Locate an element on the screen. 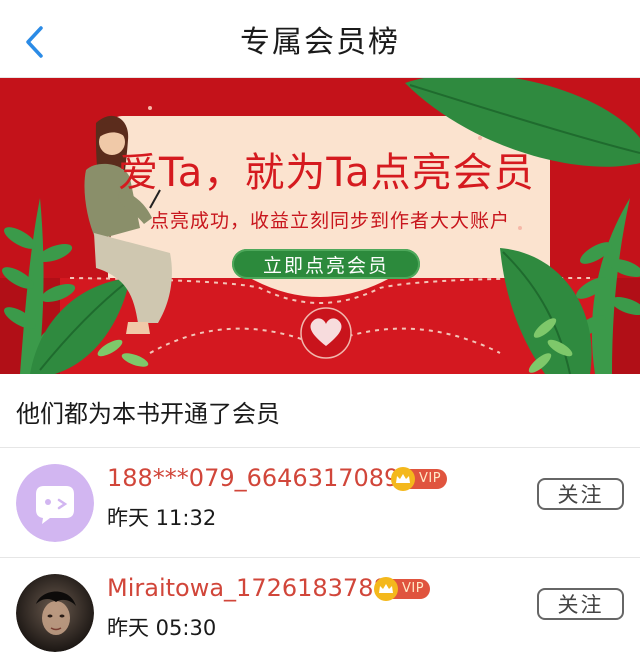 The height and width of the screenshot is (668, 640). chat-bubble-avatar-icon is located at coordinates (55, 503).